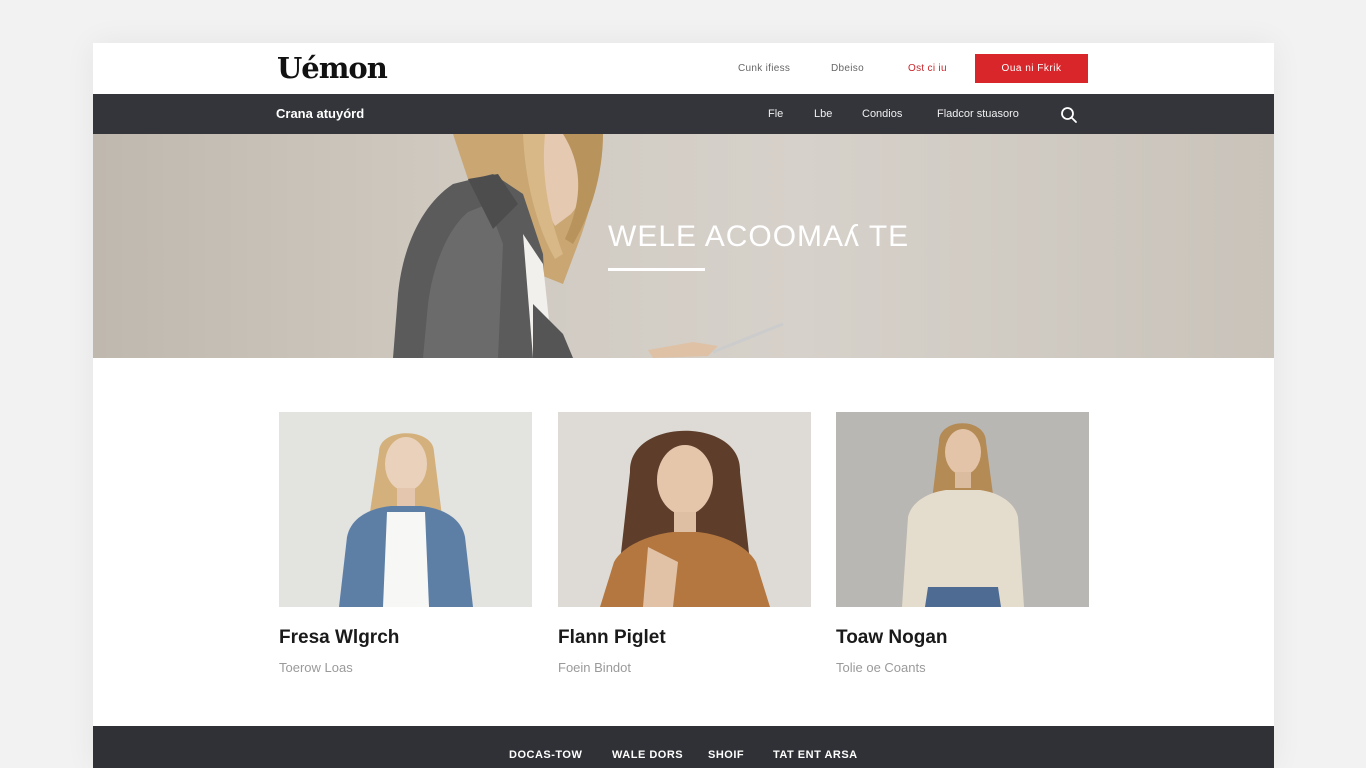  What do you see at coordinates (847, 68) in the screenshot?
I see `top-link-2: Dbeiso` at bounding box center [847, 68].